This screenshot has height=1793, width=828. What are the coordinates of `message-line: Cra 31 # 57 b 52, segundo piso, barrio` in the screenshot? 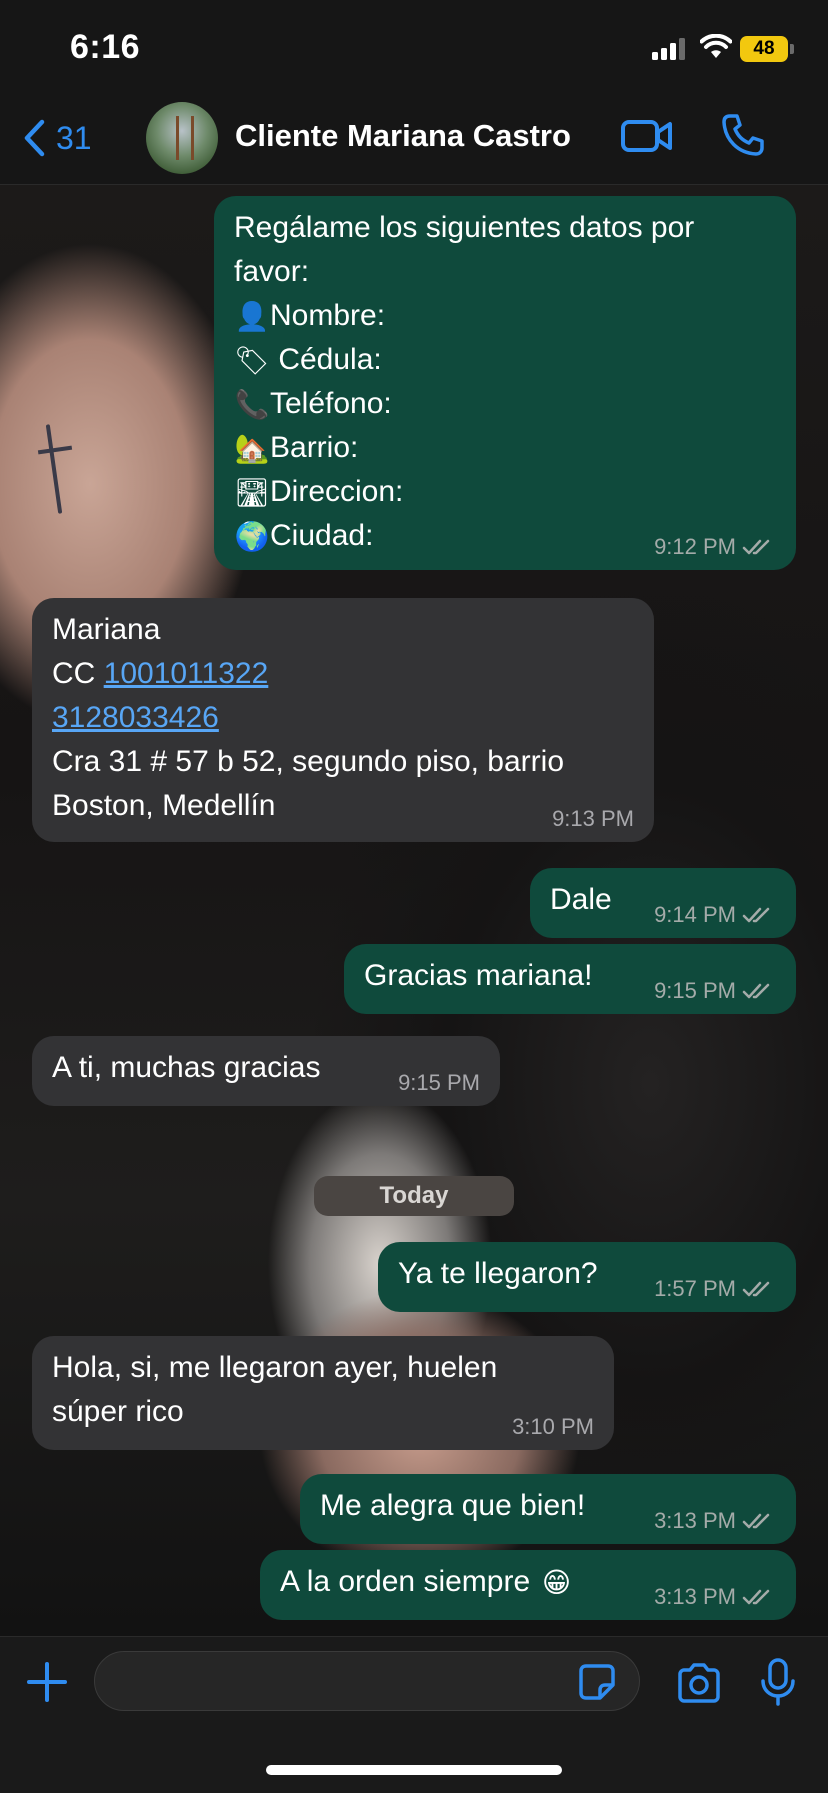 It's located at (308, 761).